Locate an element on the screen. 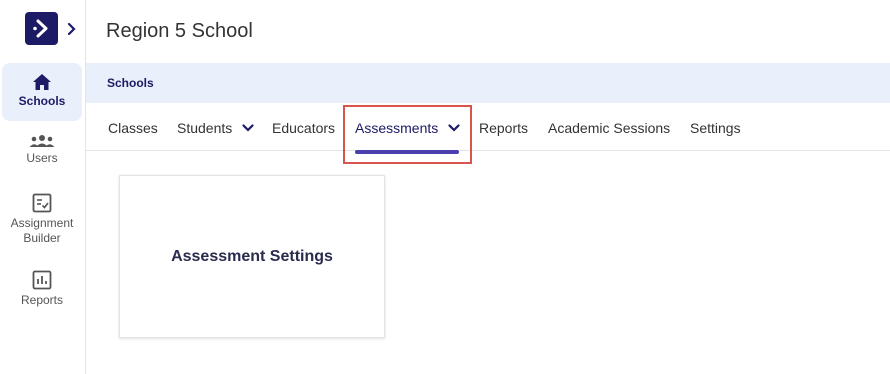  sidebar-item-assignment-builder: Assignment Builder is located at coordinates (42, 223).